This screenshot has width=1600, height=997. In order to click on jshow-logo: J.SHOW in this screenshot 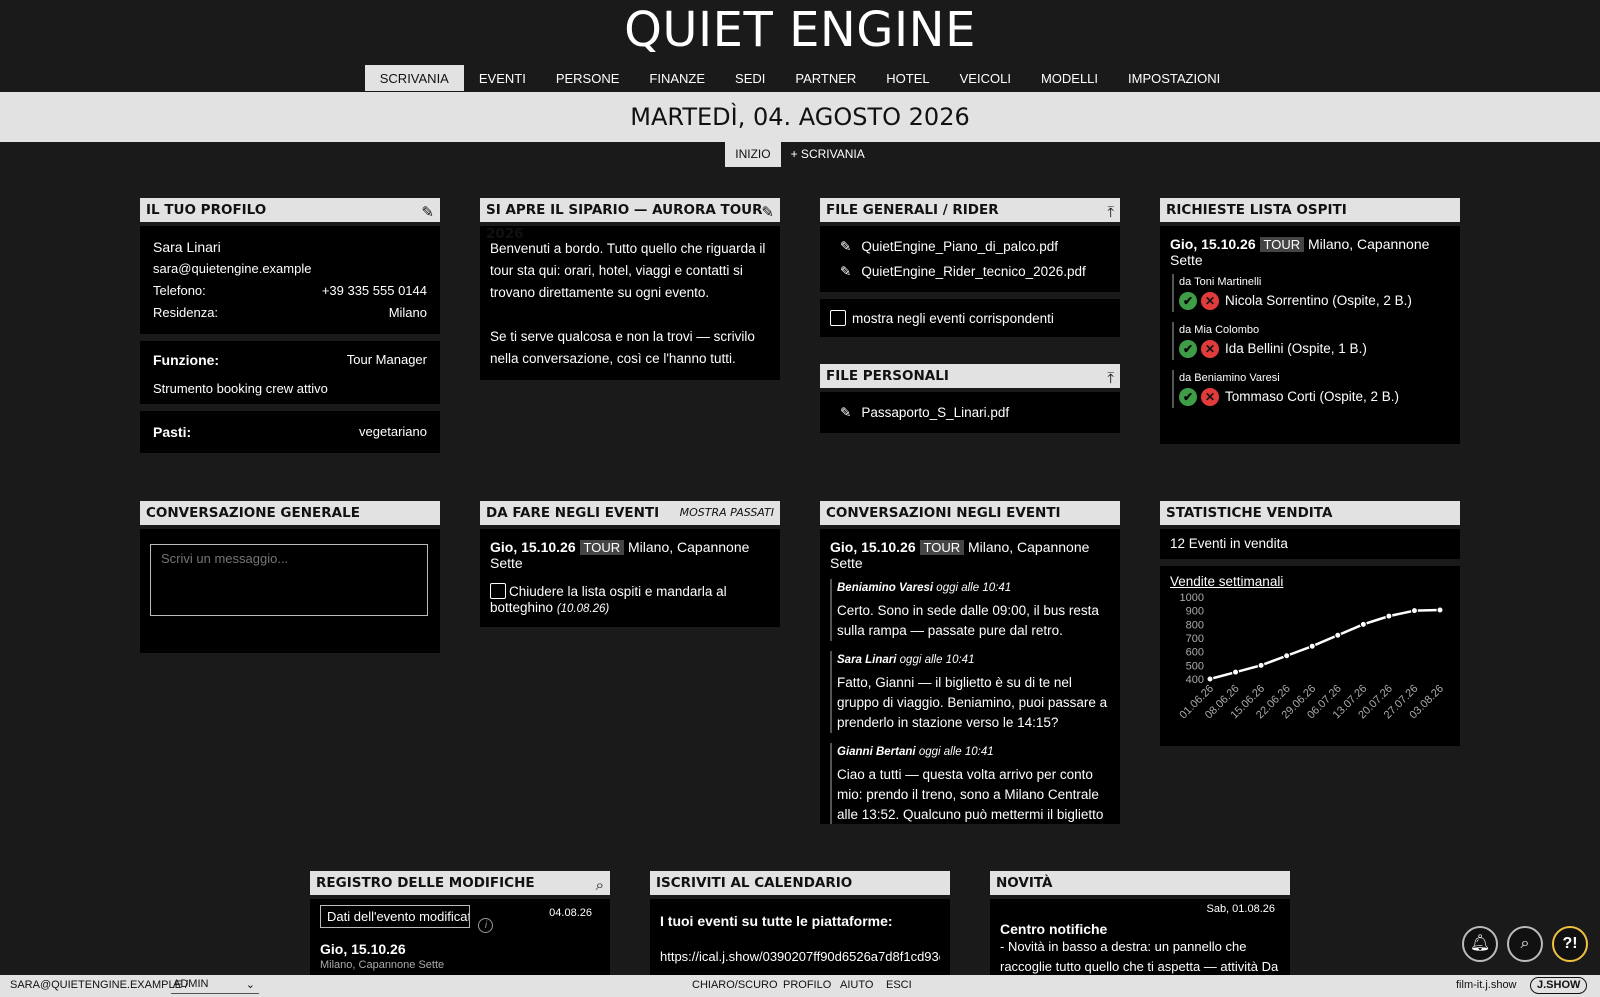, I will do `click(1559, 985)`.